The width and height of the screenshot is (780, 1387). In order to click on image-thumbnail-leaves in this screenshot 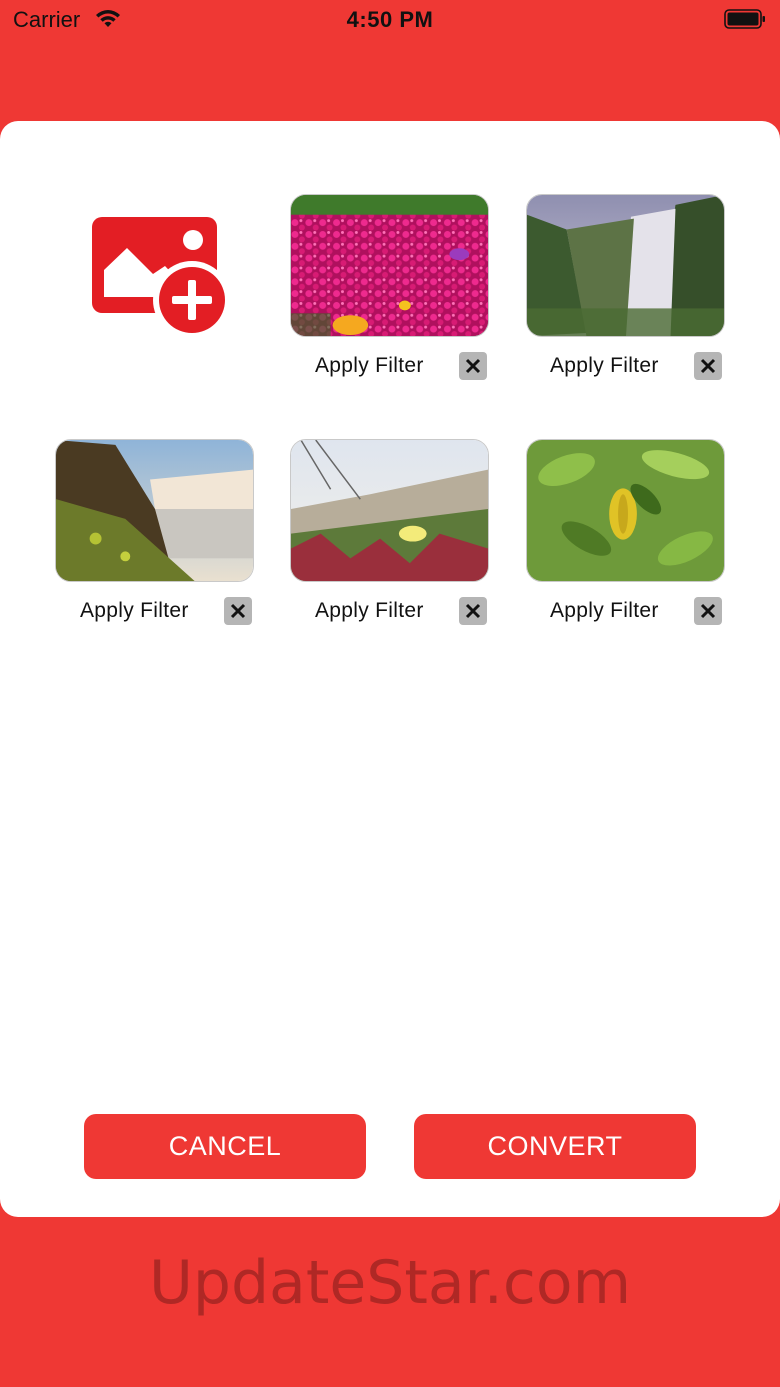, I will do `click(625, 510)`.